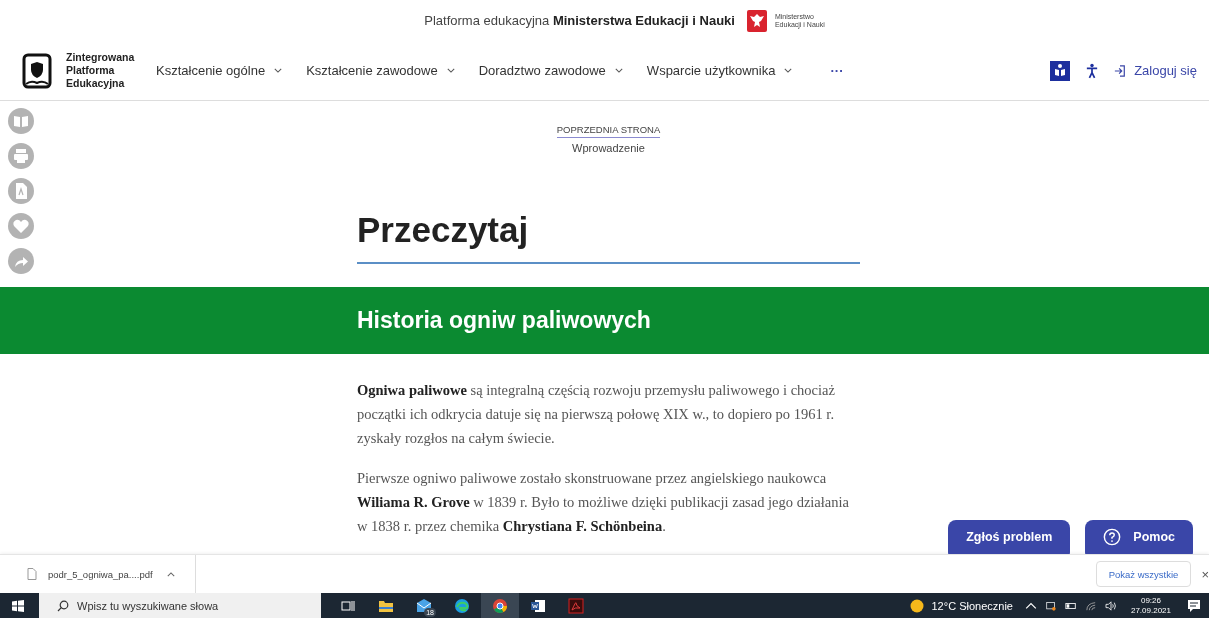 This screenshot has width=1209, height=618. Describe the element at coordinates (550, 71) in the screenshot. I see `menu-item: Doradztwo zawodowe` at that location.